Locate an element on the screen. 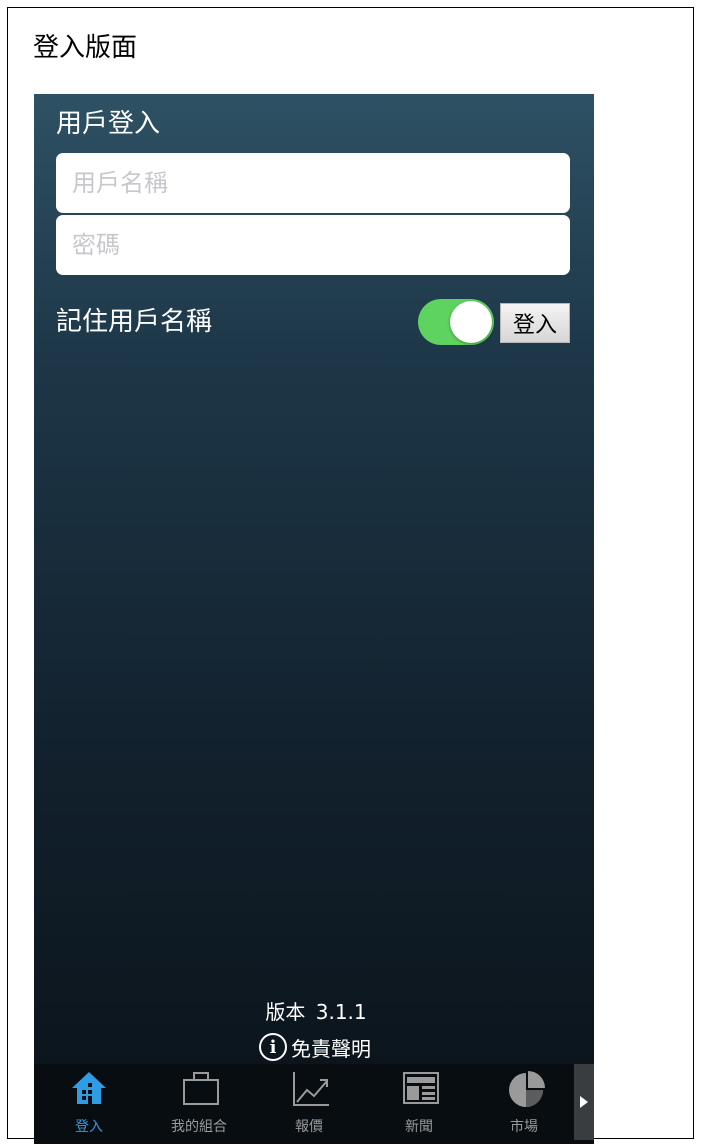 This screenshot has width=702, height=1146. briefcase-icon is located at coordinates (201, 1088).